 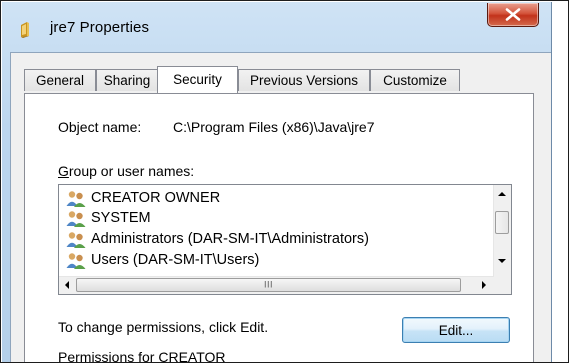 I want to click on tab-previous-versions: Previous Versions, so click(x=304, y=80).